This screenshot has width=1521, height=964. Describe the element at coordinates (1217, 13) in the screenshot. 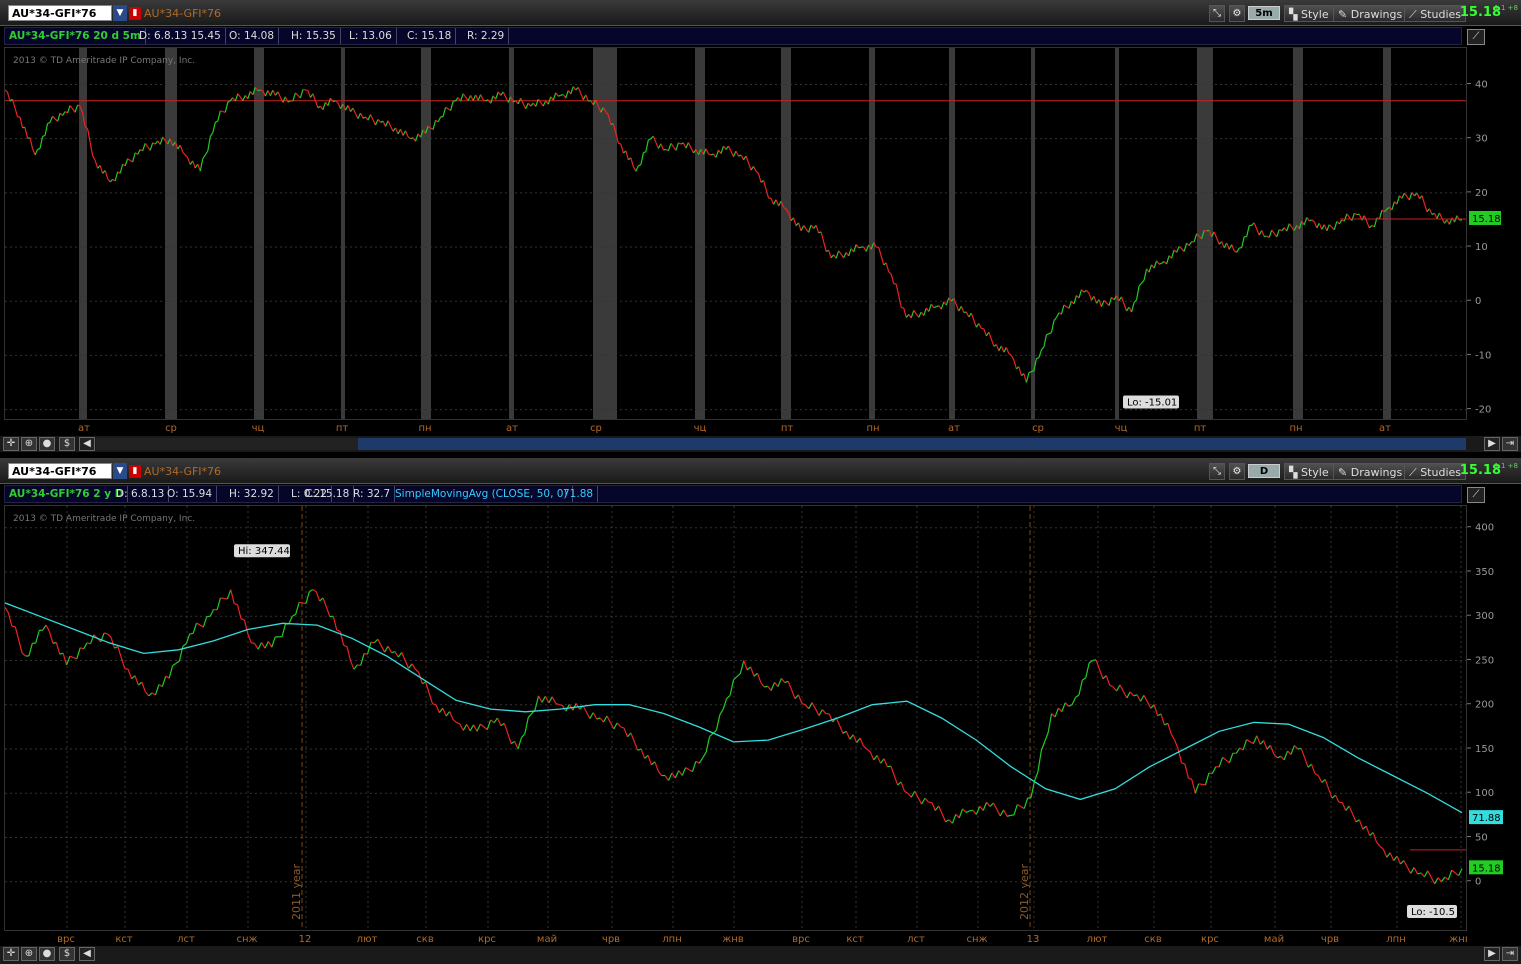

I see `top-drawing-tool-icon: ⤡` at that location.